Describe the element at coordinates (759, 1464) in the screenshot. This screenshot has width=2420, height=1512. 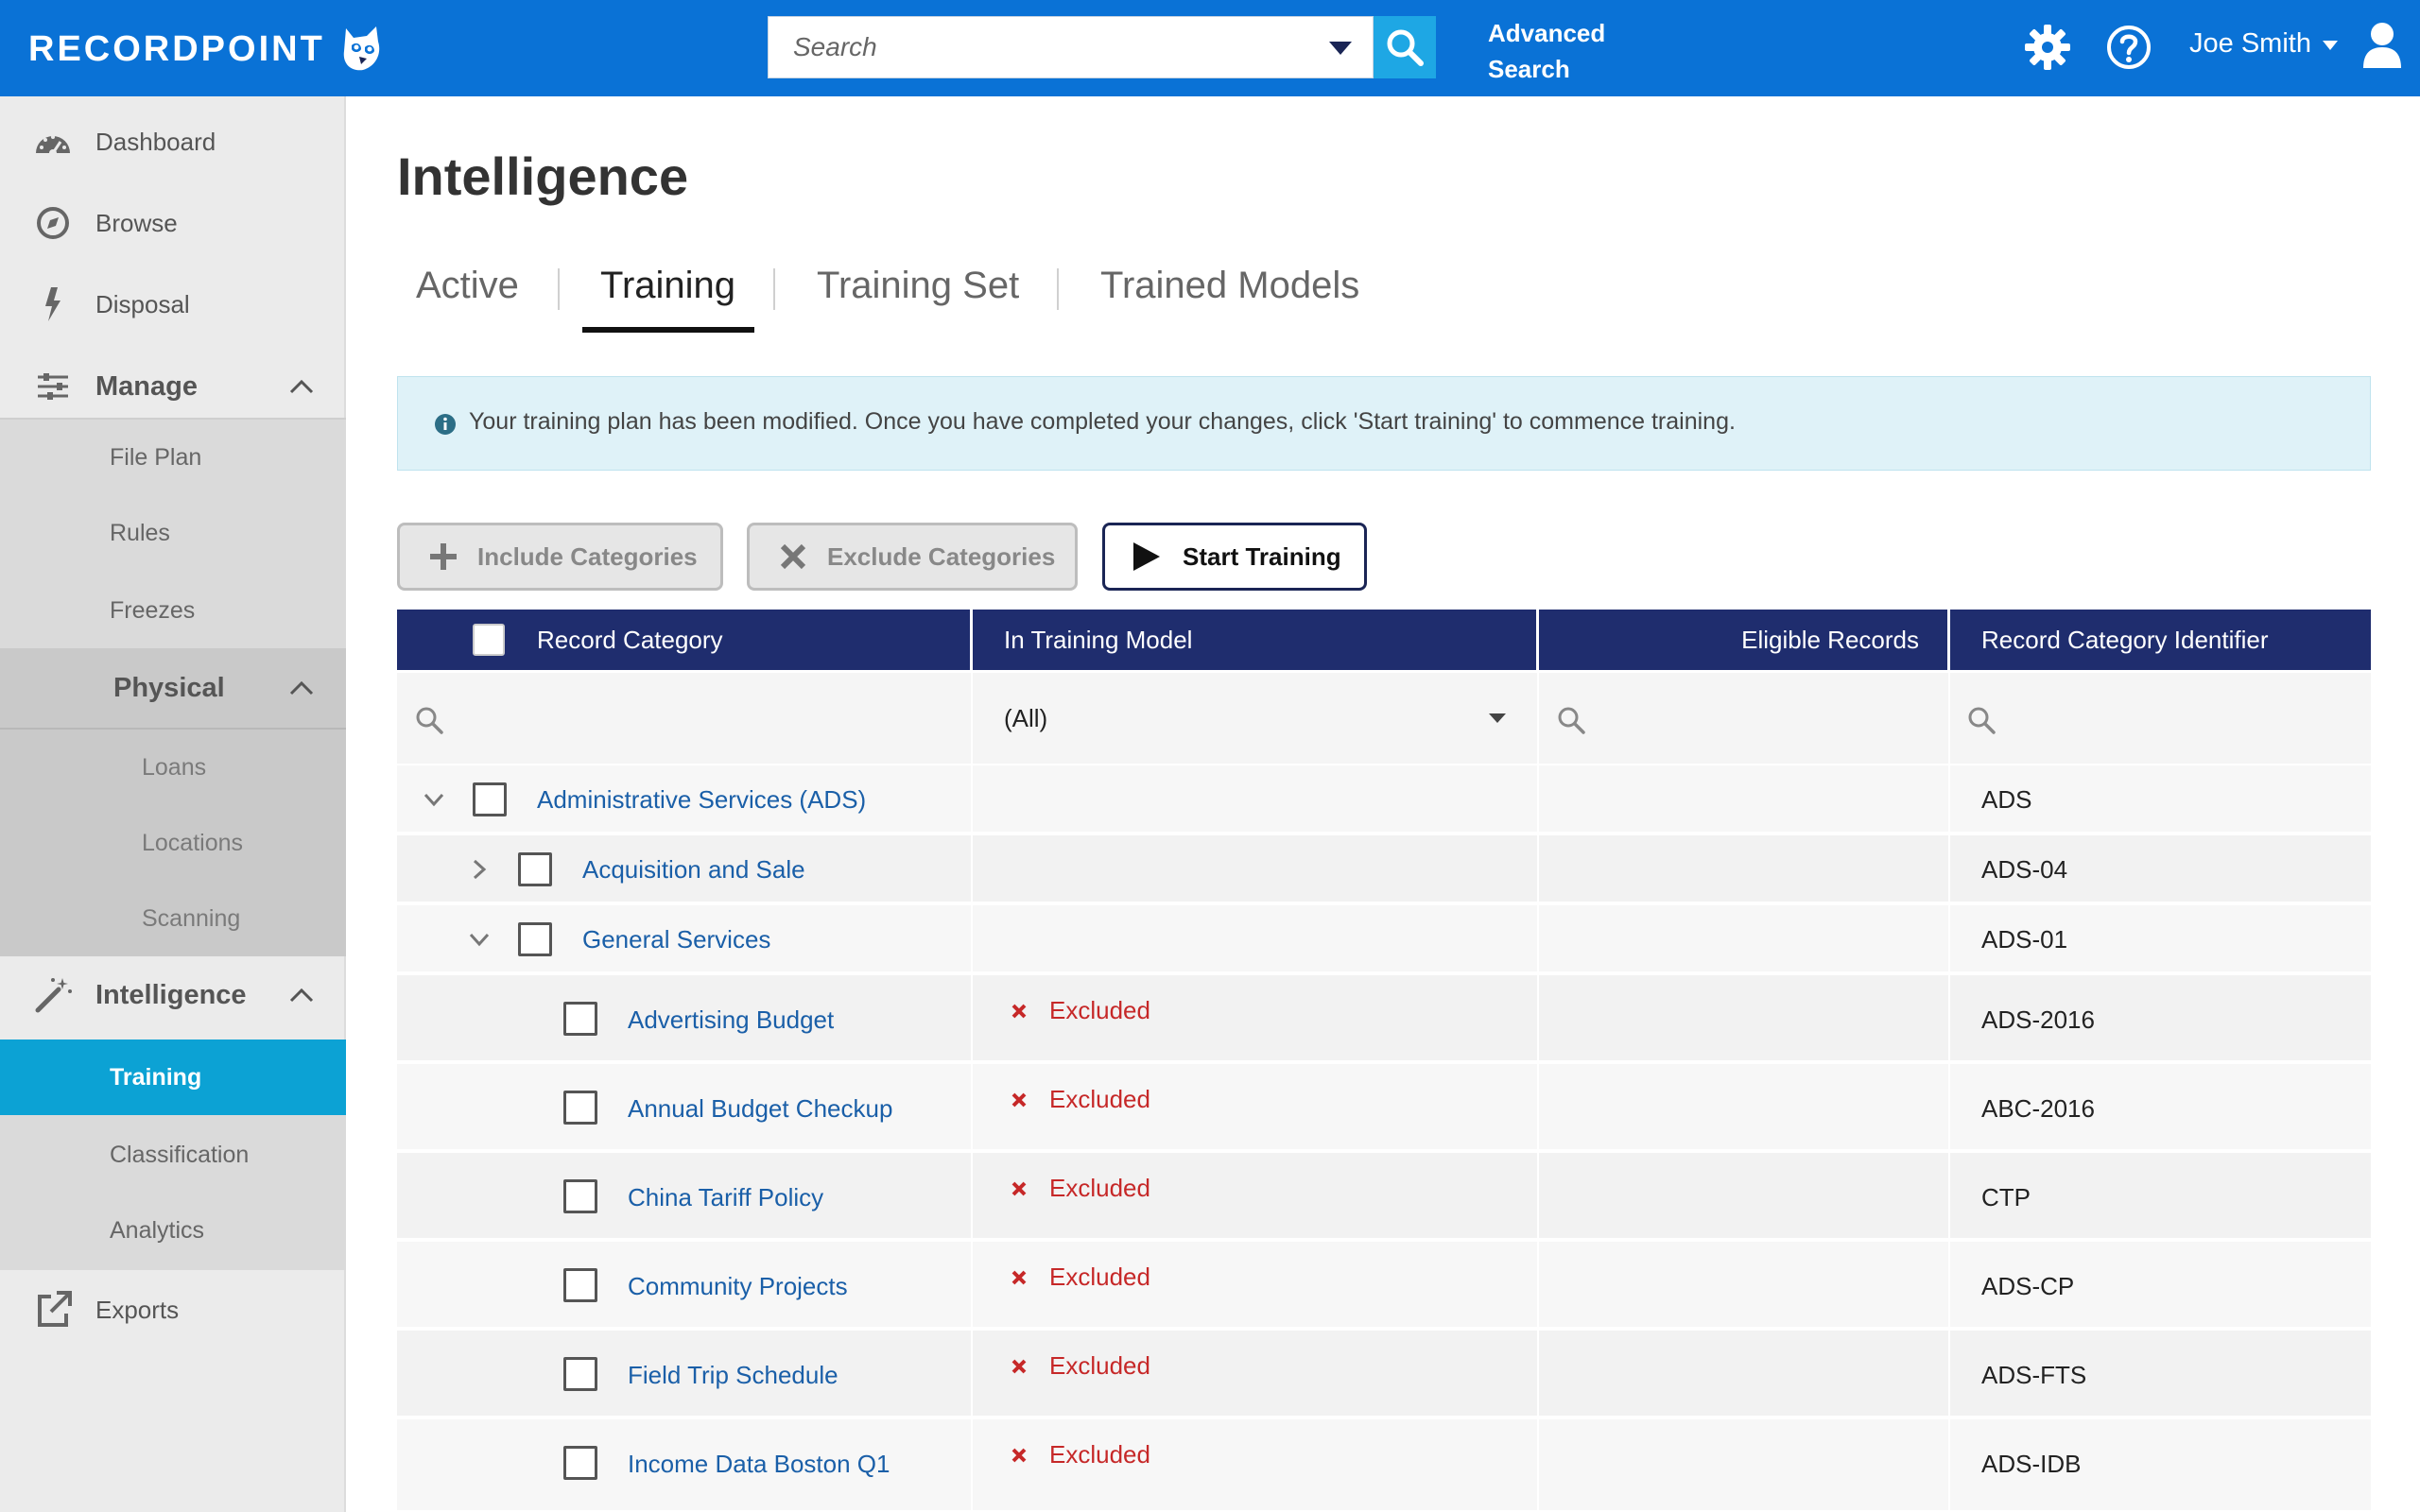
I see `record-category-link: Income Data Boston Q1` at that location.